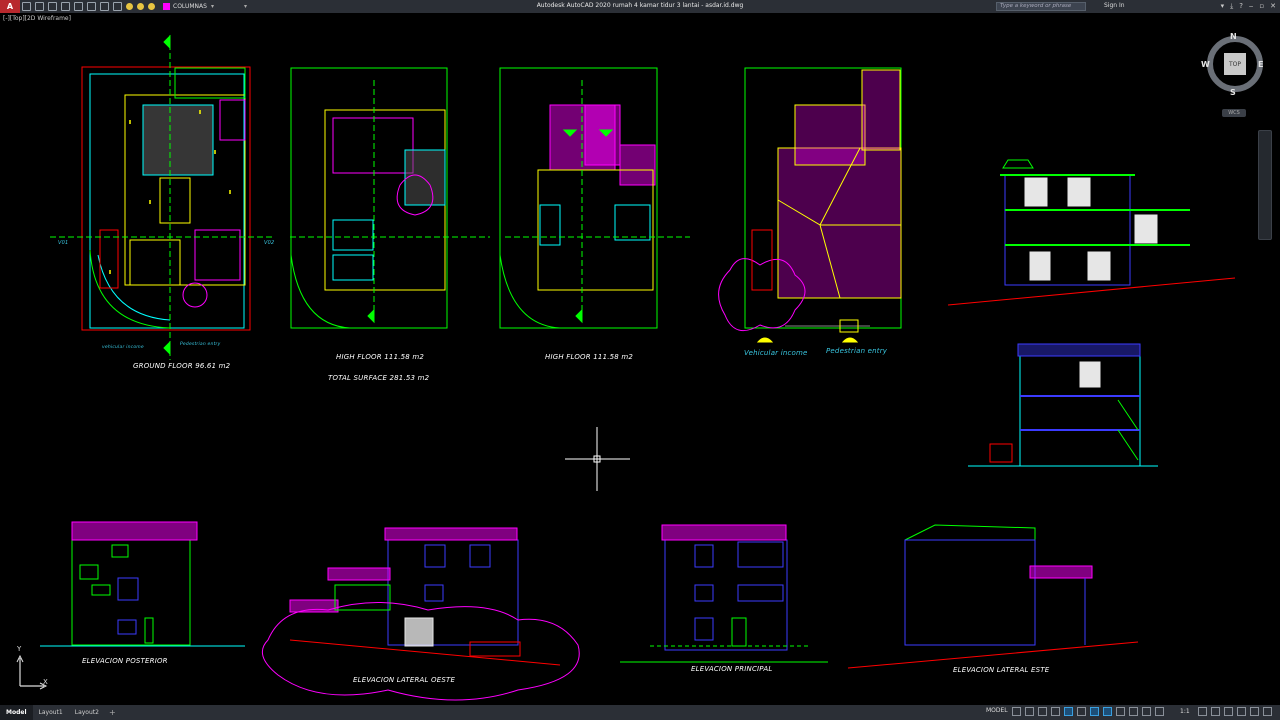 The width and height of the screenshot is (1280, 720). I want to click on osnap-icon, so click(1068, 711).